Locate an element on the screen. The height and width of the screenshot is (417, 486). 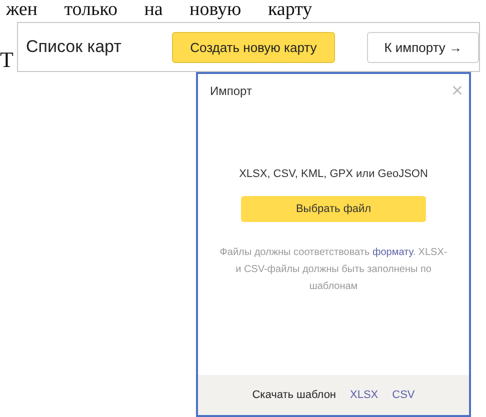
dialog-title: Импорт is located at coordinates (231, 91).